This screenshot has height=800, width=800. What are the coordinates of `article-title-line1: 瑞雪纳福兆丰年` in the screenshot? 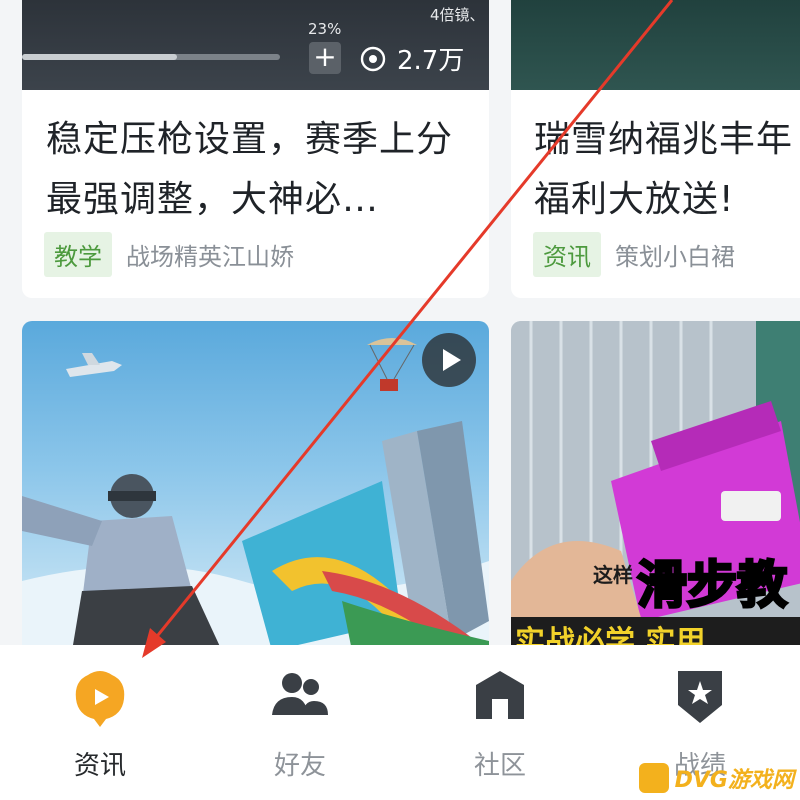 It's located at (664, 139).